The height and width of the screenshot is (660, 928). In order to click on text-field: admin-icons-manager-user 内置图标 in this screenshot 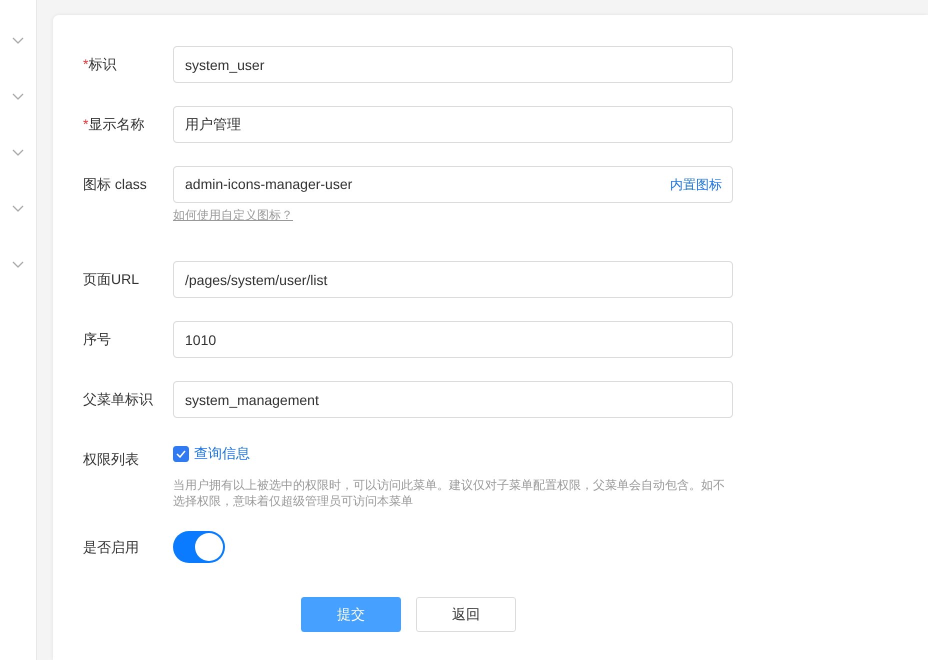, I will do `click(453, 184)`.